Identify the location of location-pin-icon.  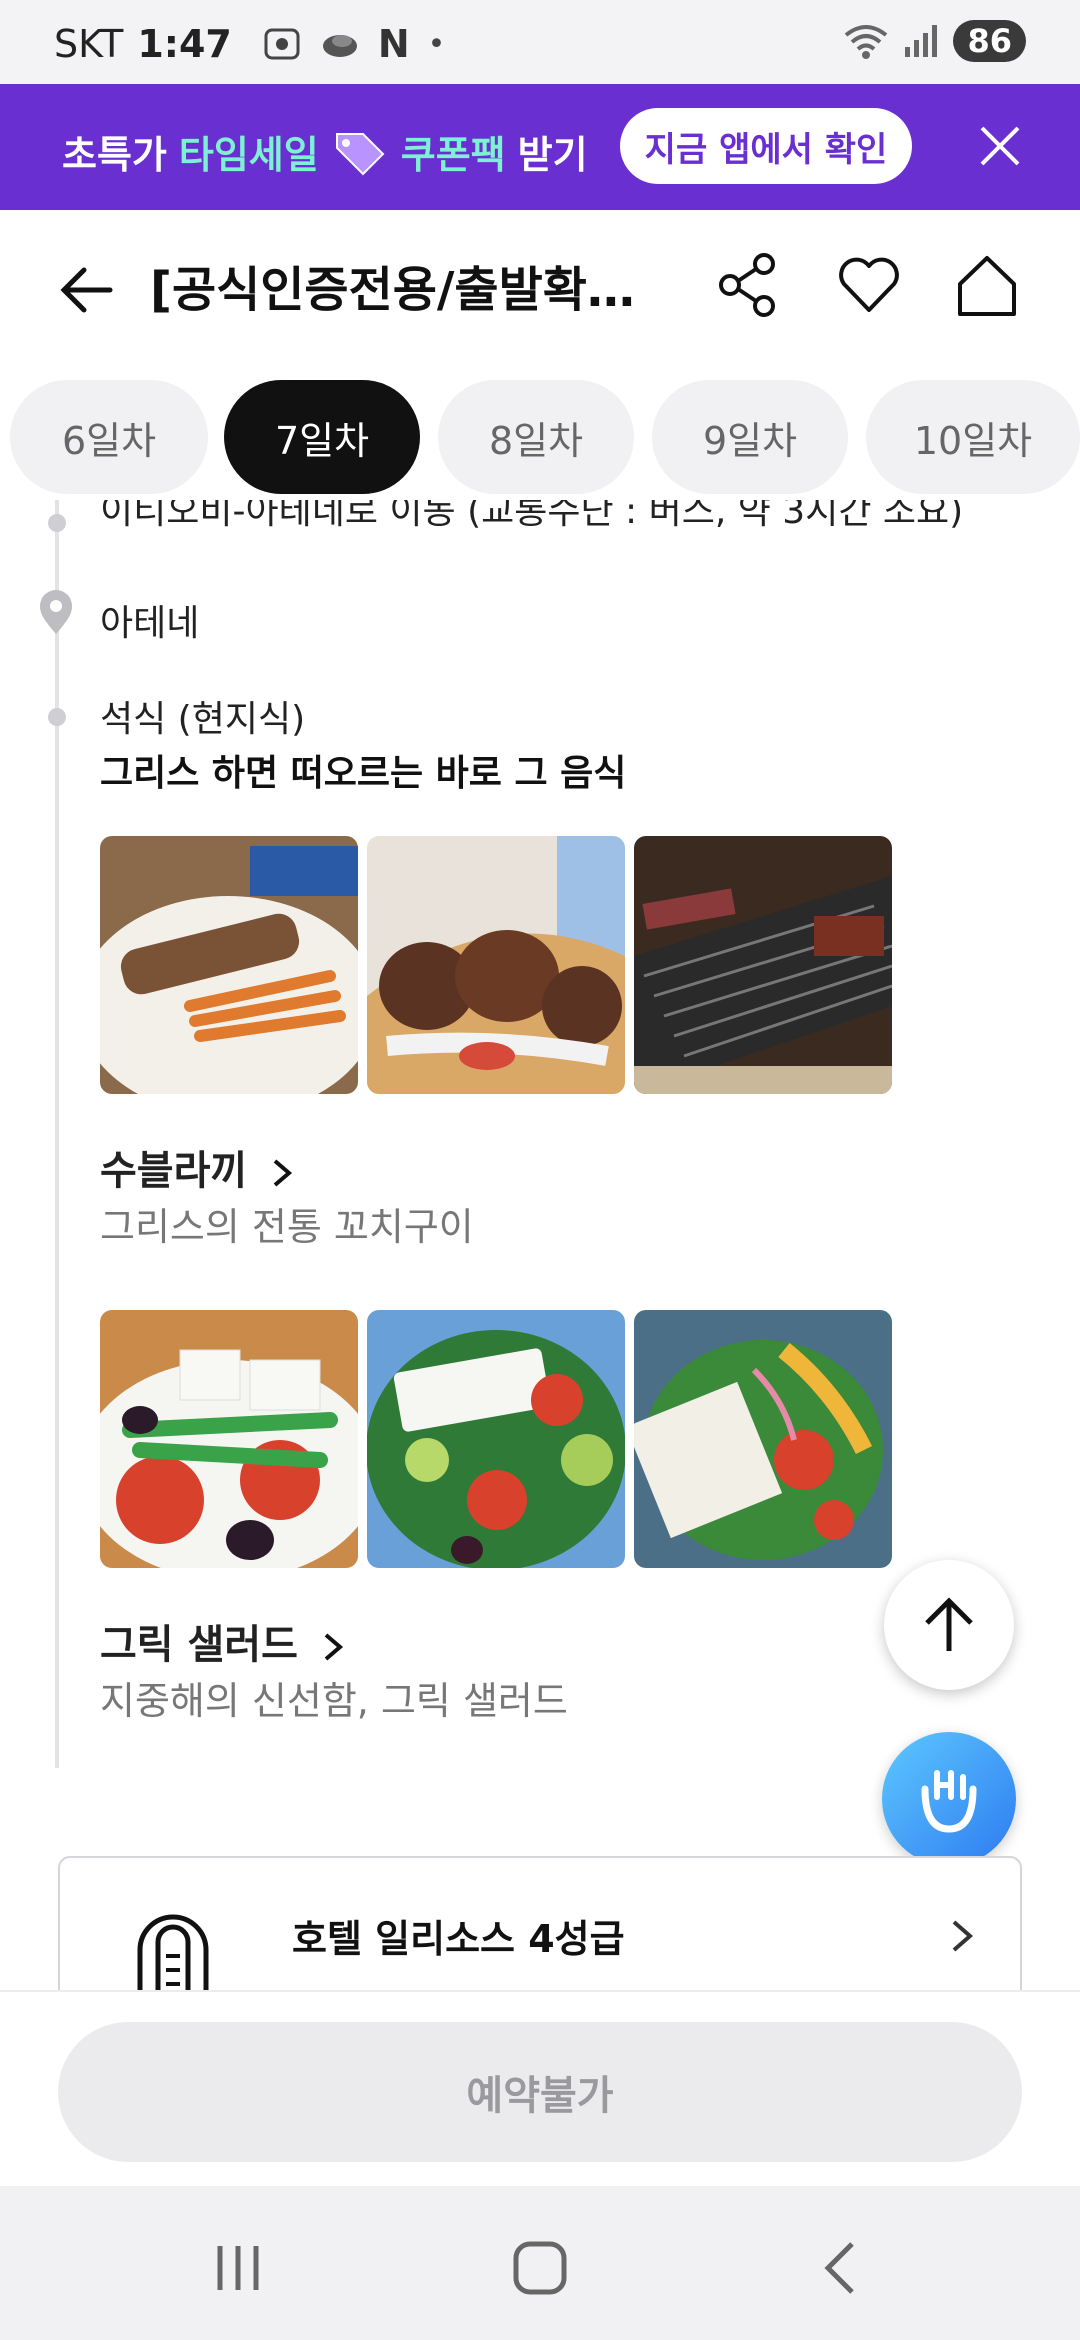
(56, 612).